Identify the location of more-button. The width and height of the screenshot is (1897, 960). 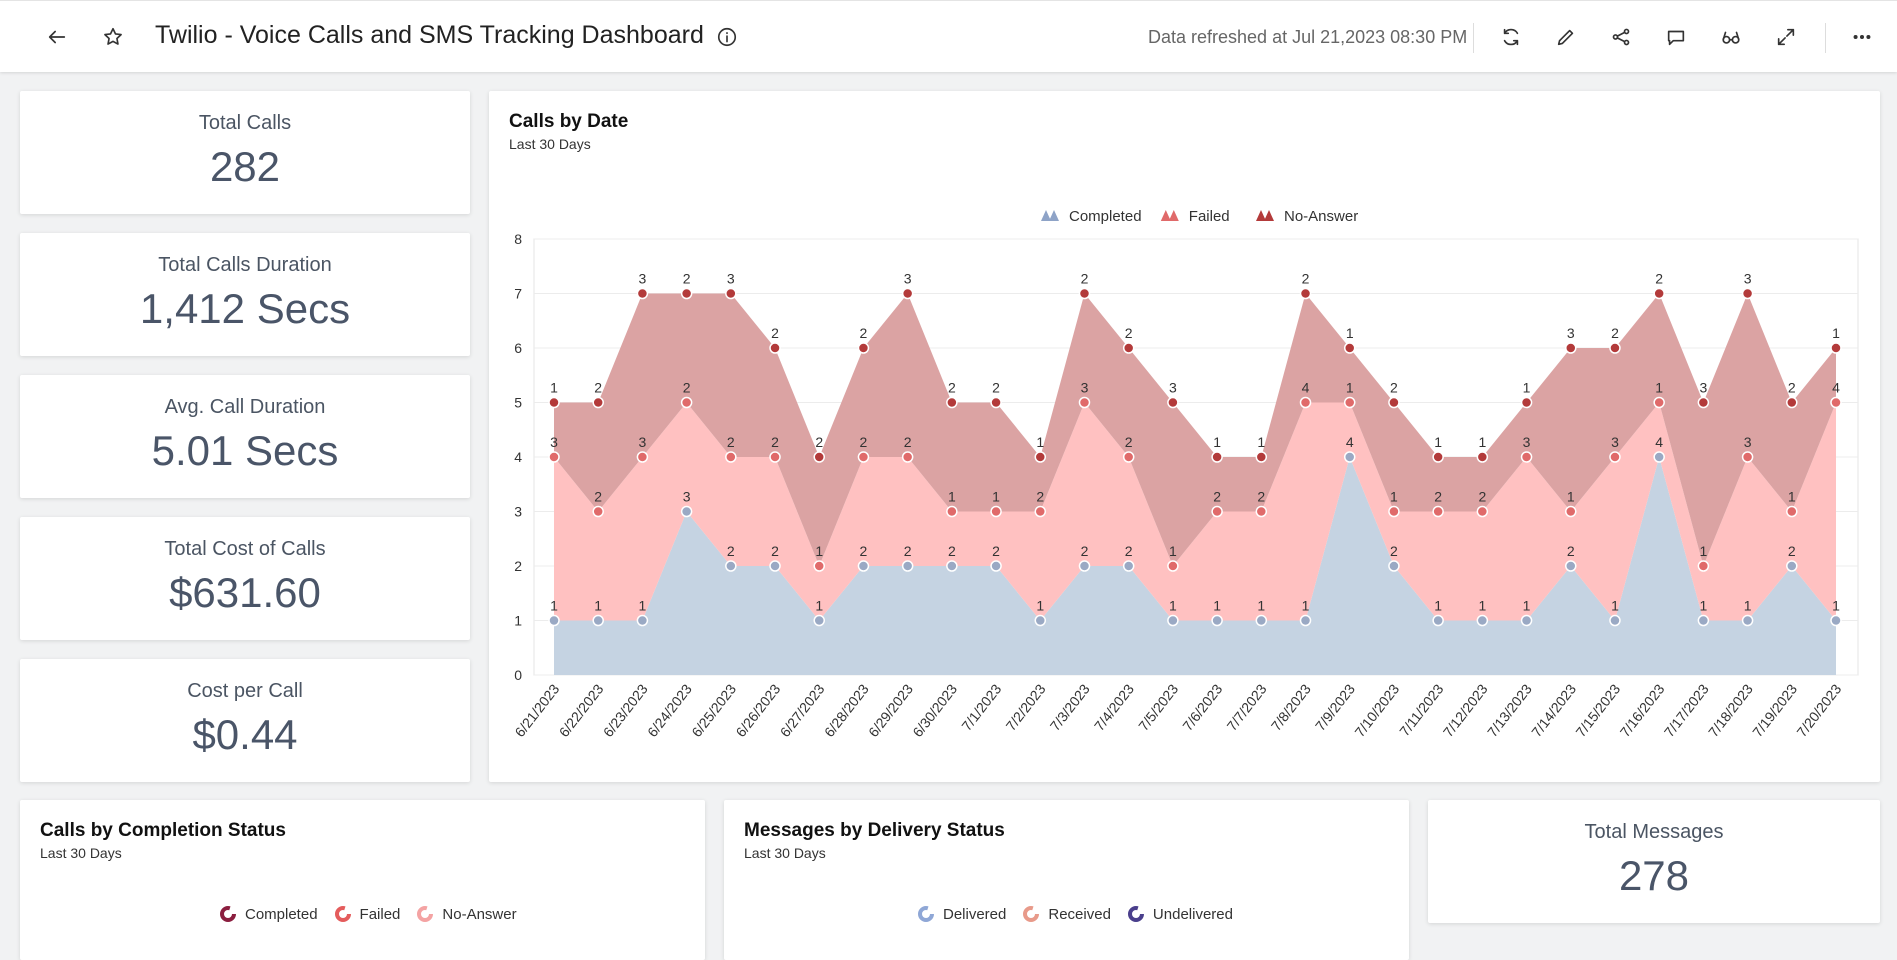
(1862, 37).